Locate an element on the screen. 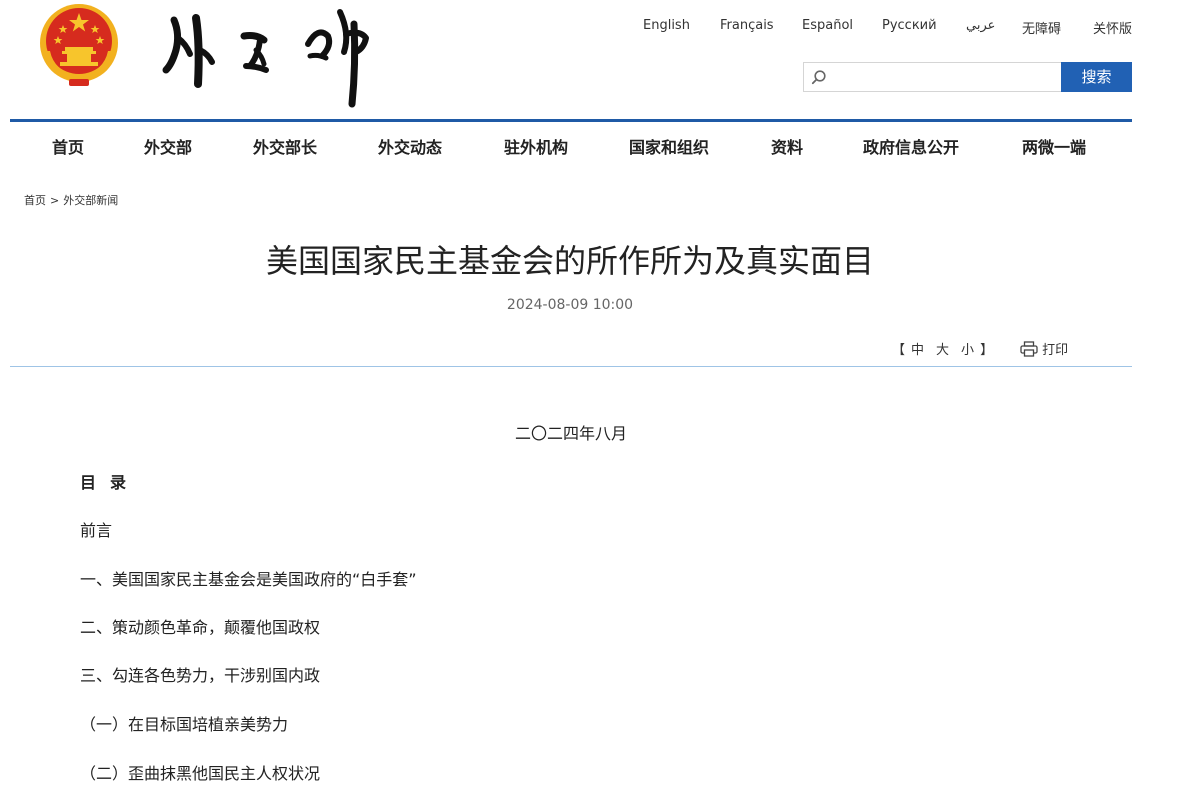 The image size is (1200, 797). nav-item-diplomatic-news: 外交动态 is located at coordinates (410, 146).